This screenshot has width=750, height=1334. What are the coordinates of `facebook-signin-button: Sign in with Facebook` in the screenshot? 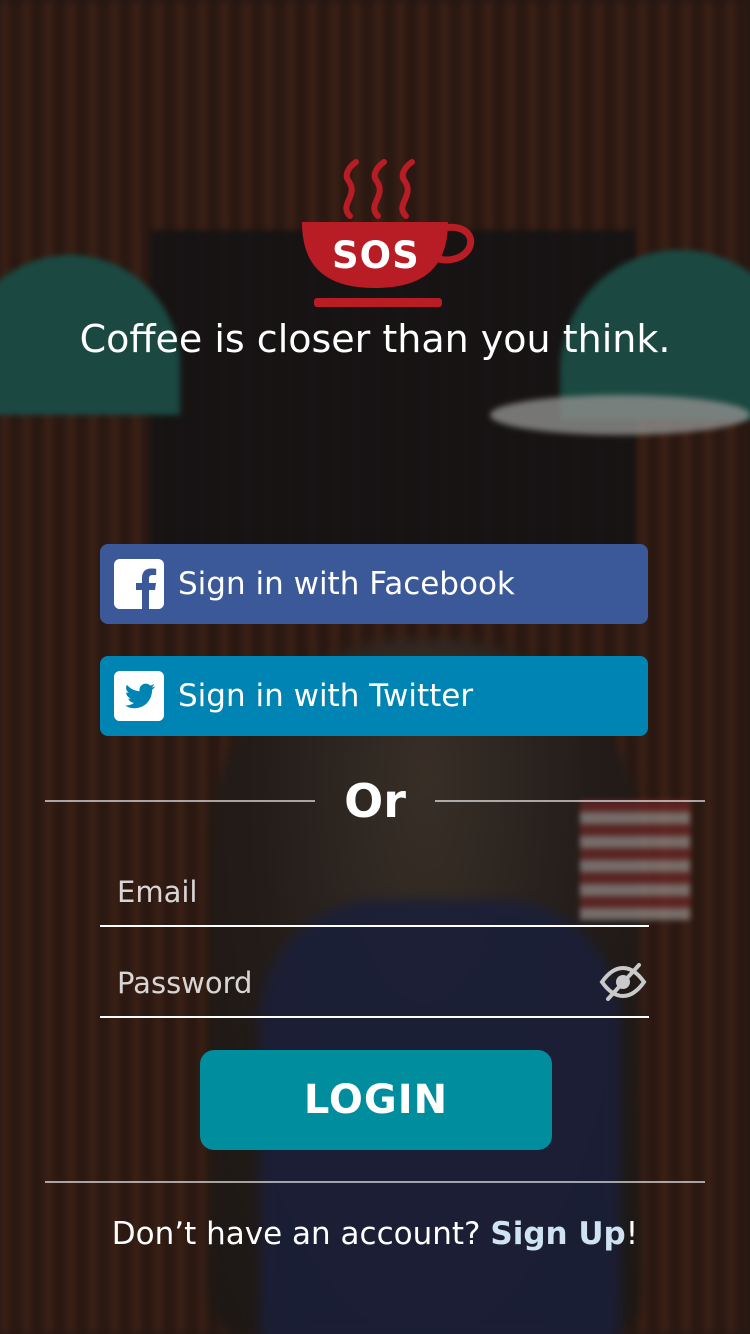 It's located at (374, 584).